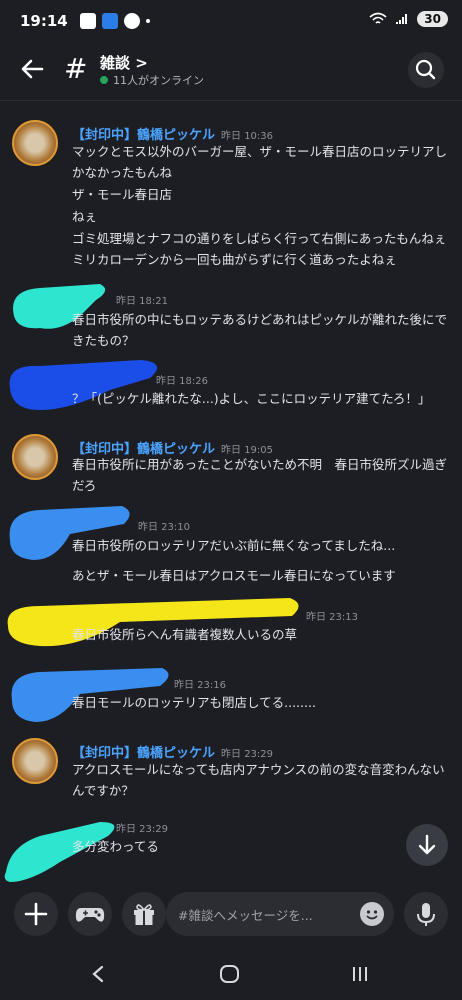 The height and width of the screenshot is (1000, 462). I want to click on online-status: 11人がオンライン, so click(152, 80).